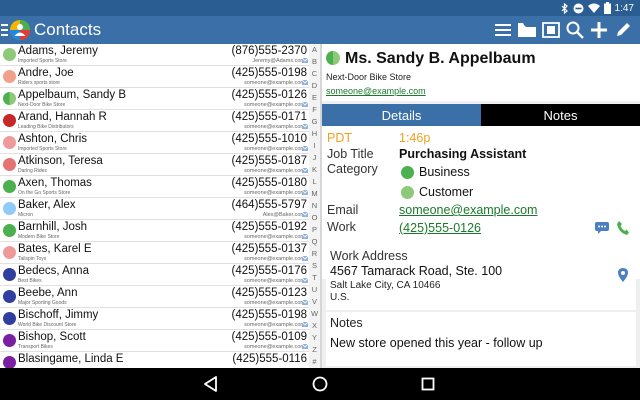 The width and height of the screenshot is (640, 400). I want to click on alphabet-index-letter: O, so click(314, 218).